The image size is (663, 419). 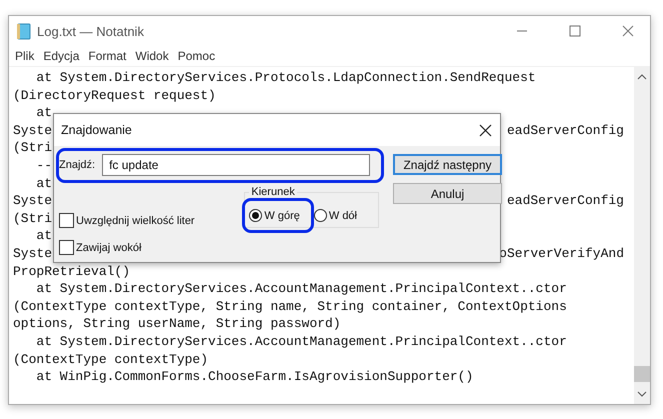 I want to click on log-line: (ContextType contextType), so click(x=110, y=359).